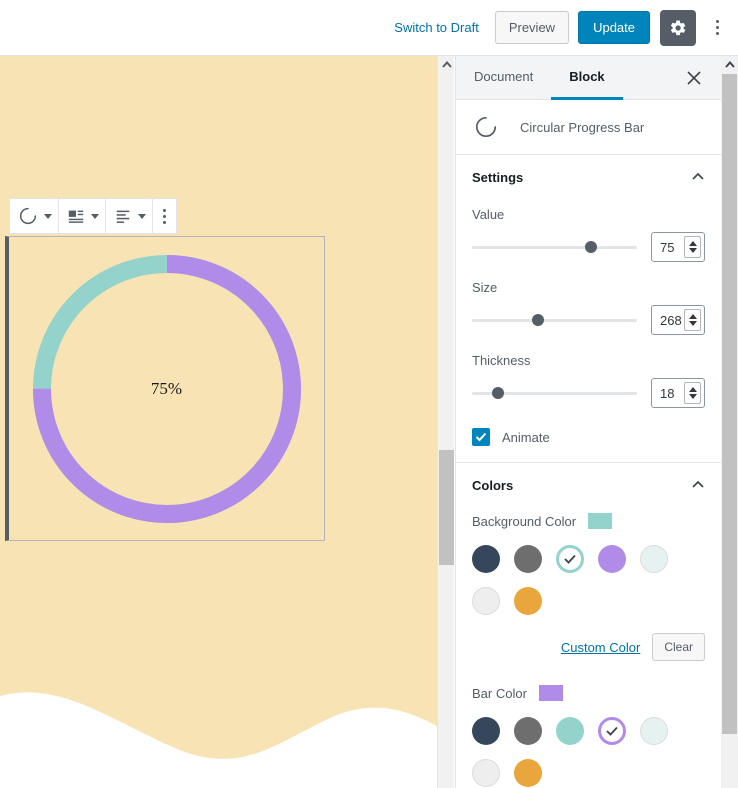  I want to click on thickness-slider, so click(554, 393).